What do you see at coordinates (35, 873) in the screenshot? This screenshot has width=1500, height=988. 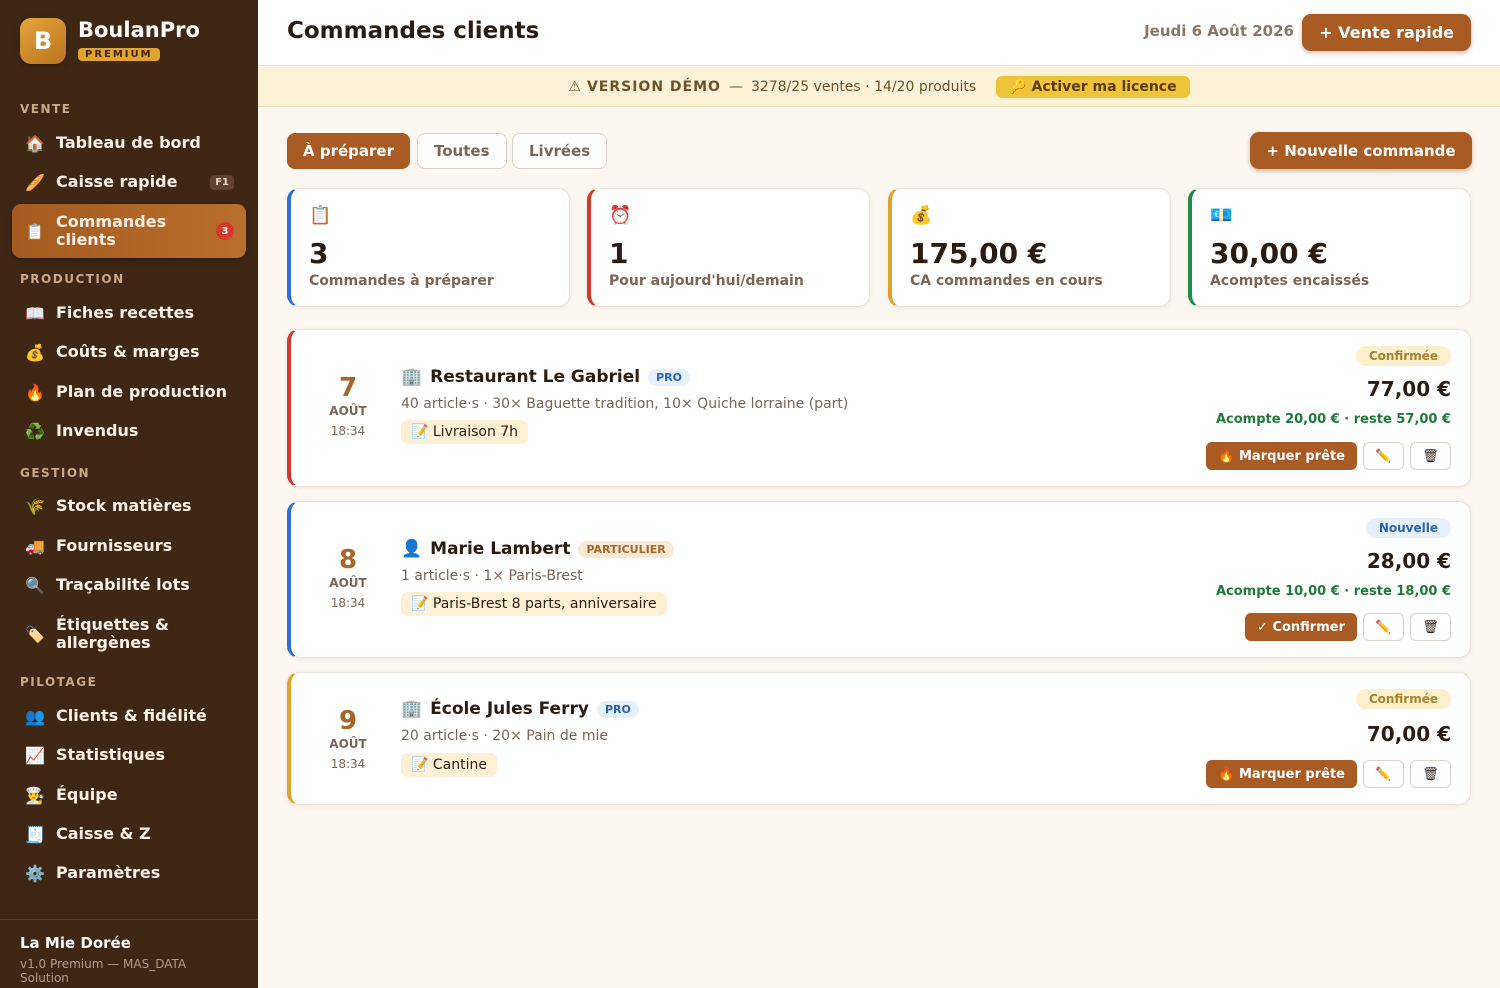 I see `gear-icon: ⚙️` at bounding box center [35, 873].